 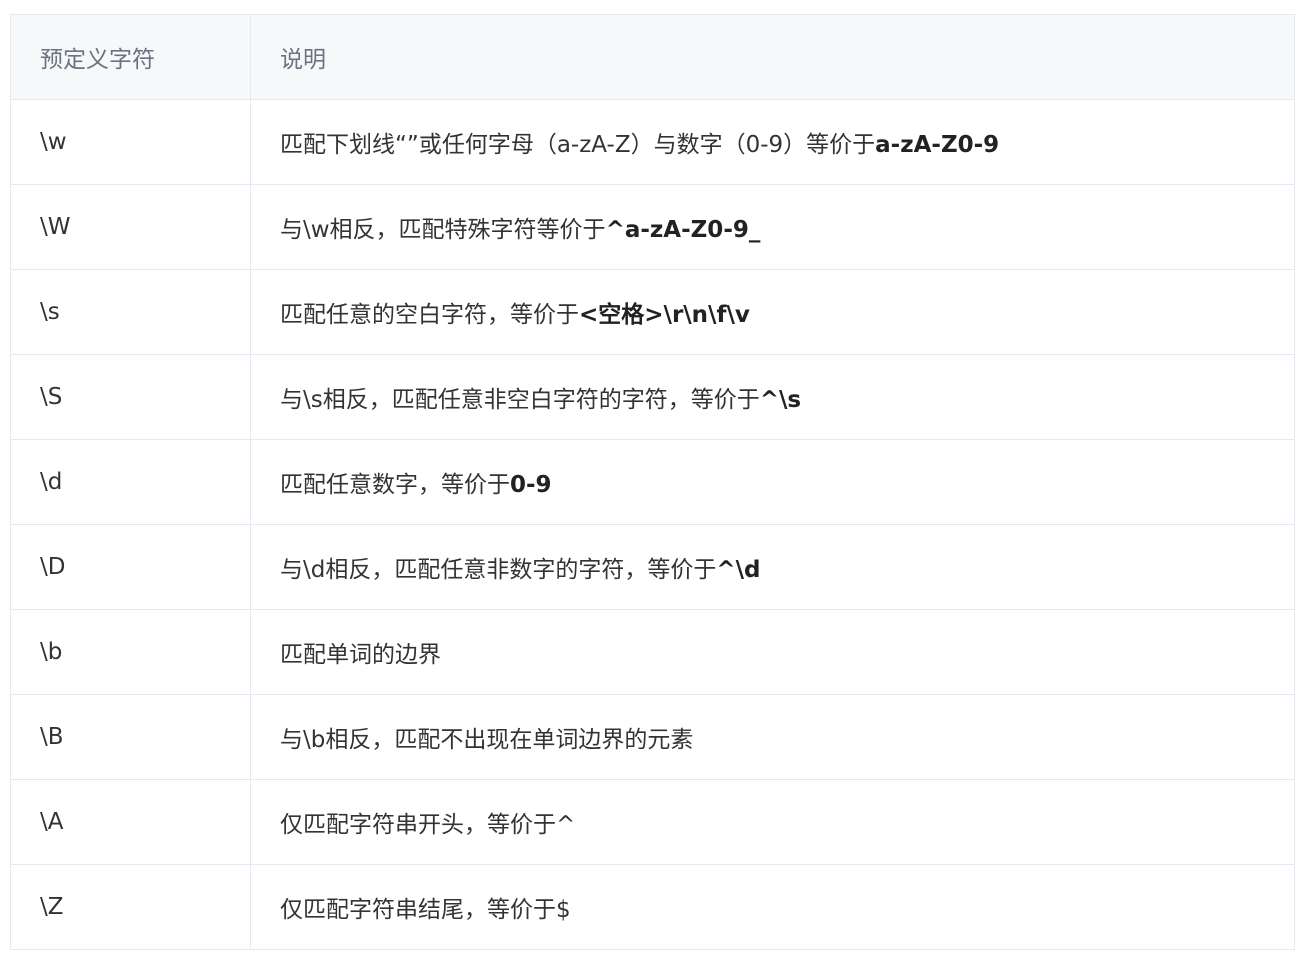 I want to click on equivalent-pattern: ^\d, so click(x=738, y=570).